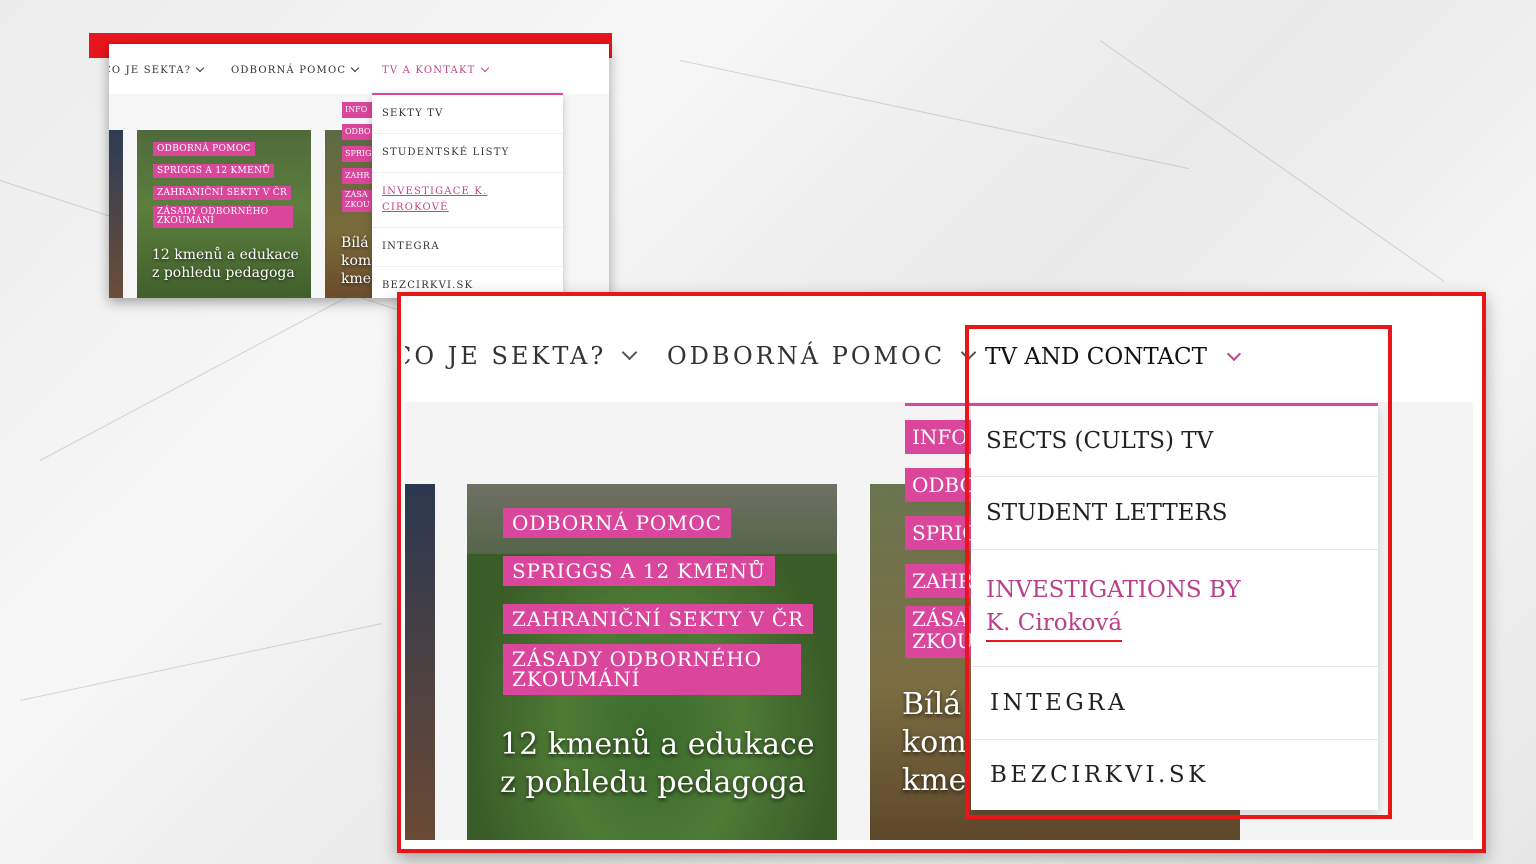 This screenshot has height=864, width=1536. What do you see at coordinates (1113, 590) in the screenshot?
I see `dropdown-investigations-line: INVESTIGATIONS BY` at bounding box center [1113, 590].